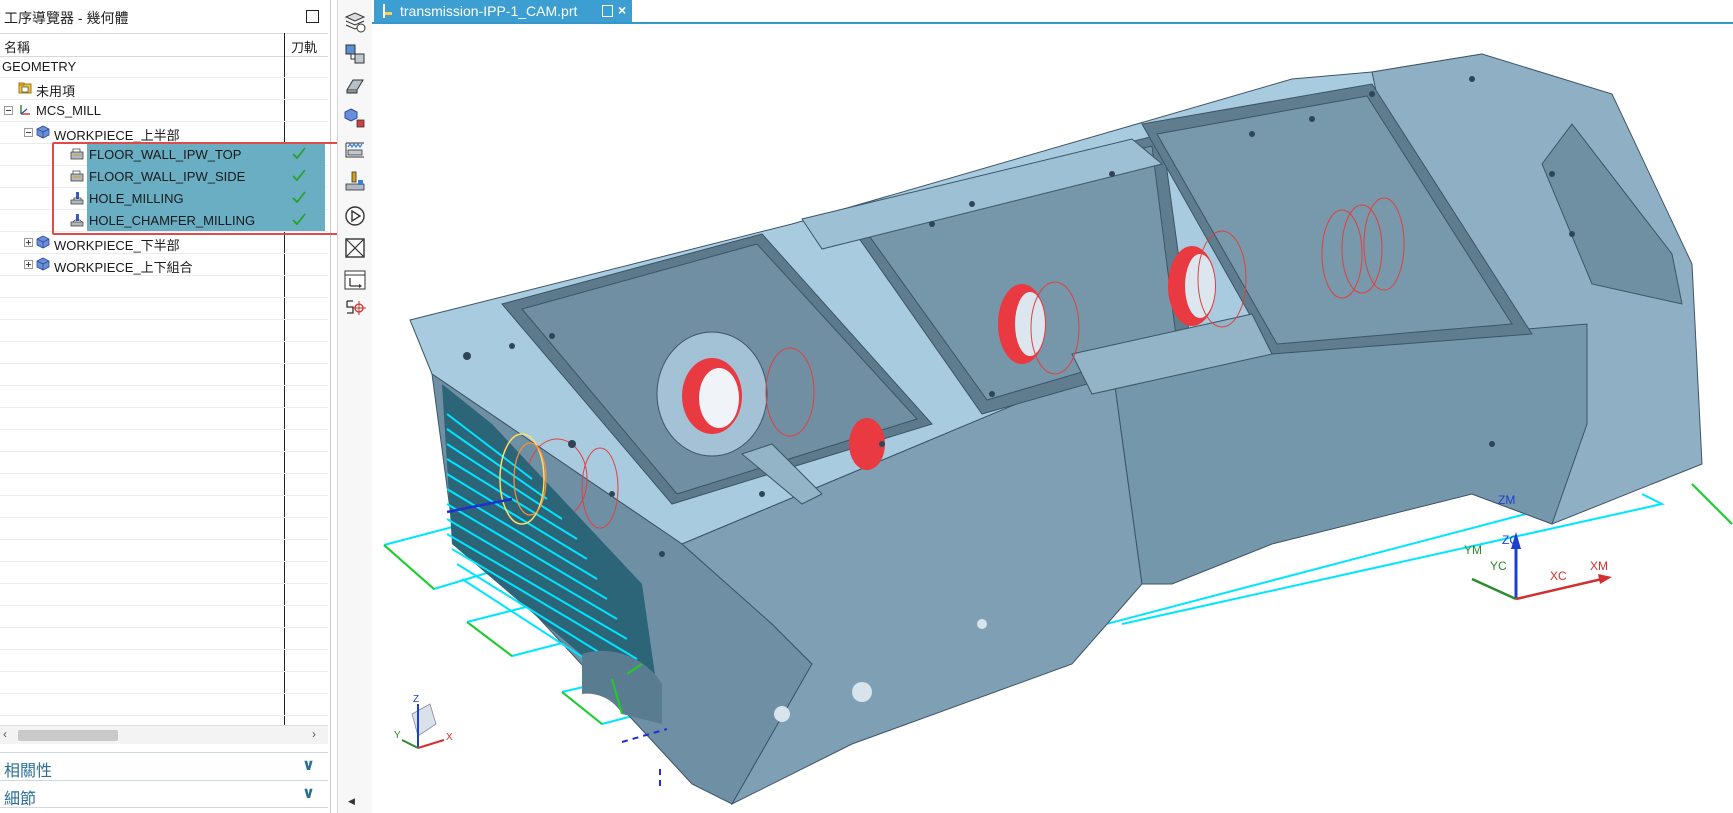 This screenshot has height=813, width=1733. What do you see at coordinates (66, 18) in the screenshot?
I see `navigator-title: 工序導覽器 - 幾何體` at bounding box center [66, 18].